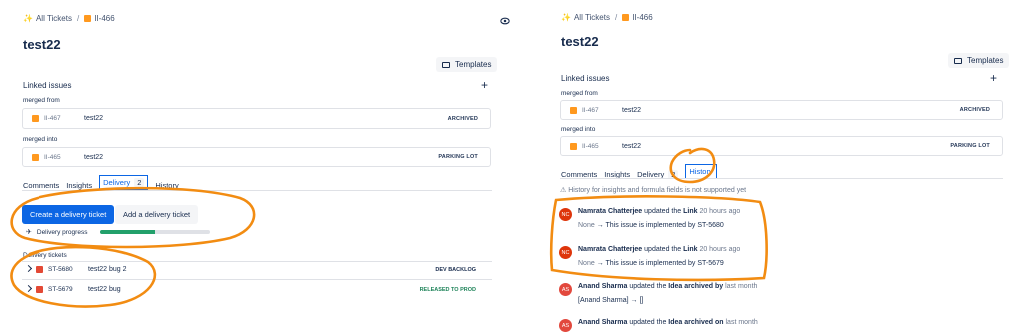 Image resolution: width=1024 pixels, height=335 pixels. I want to click on annotation-circle-delivery-actions, so click(133, 217).